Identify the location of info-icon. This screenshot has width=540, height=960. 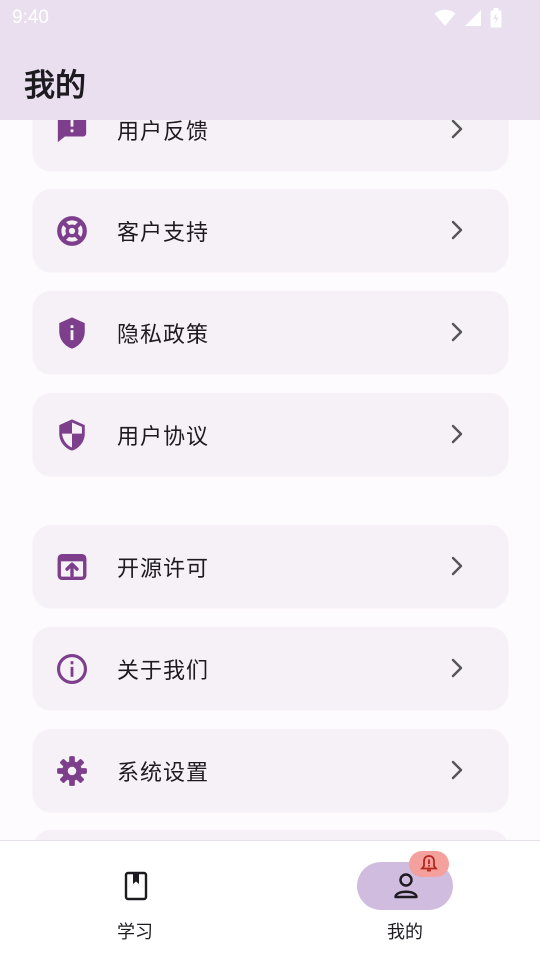
(72, 669).